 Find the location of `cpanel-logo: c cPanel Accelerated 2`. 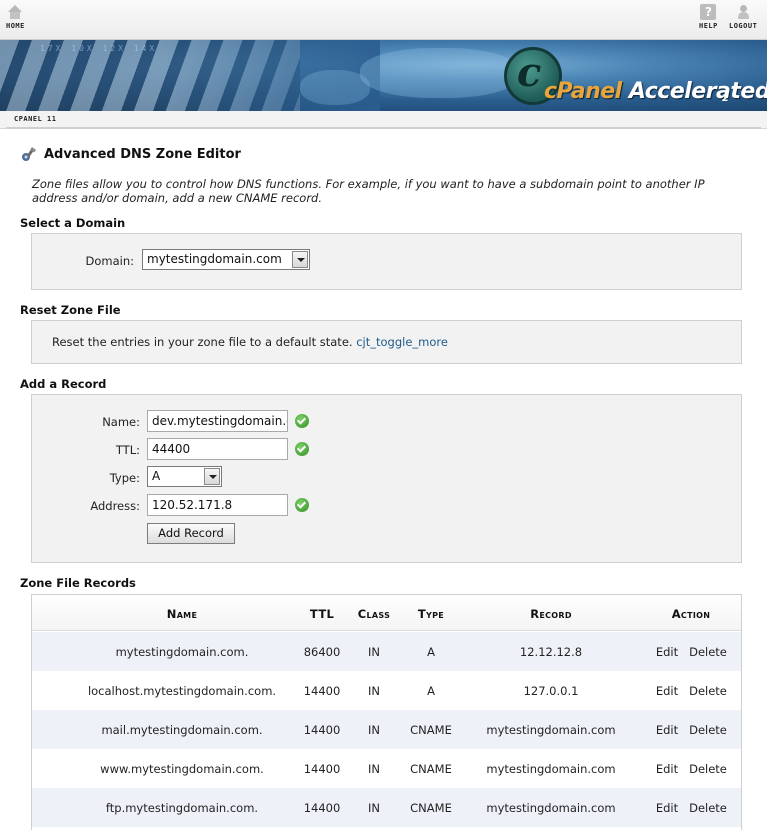

cpanel-logo: c cPanel Accelerated 2 is located at coordinates (635, 77).